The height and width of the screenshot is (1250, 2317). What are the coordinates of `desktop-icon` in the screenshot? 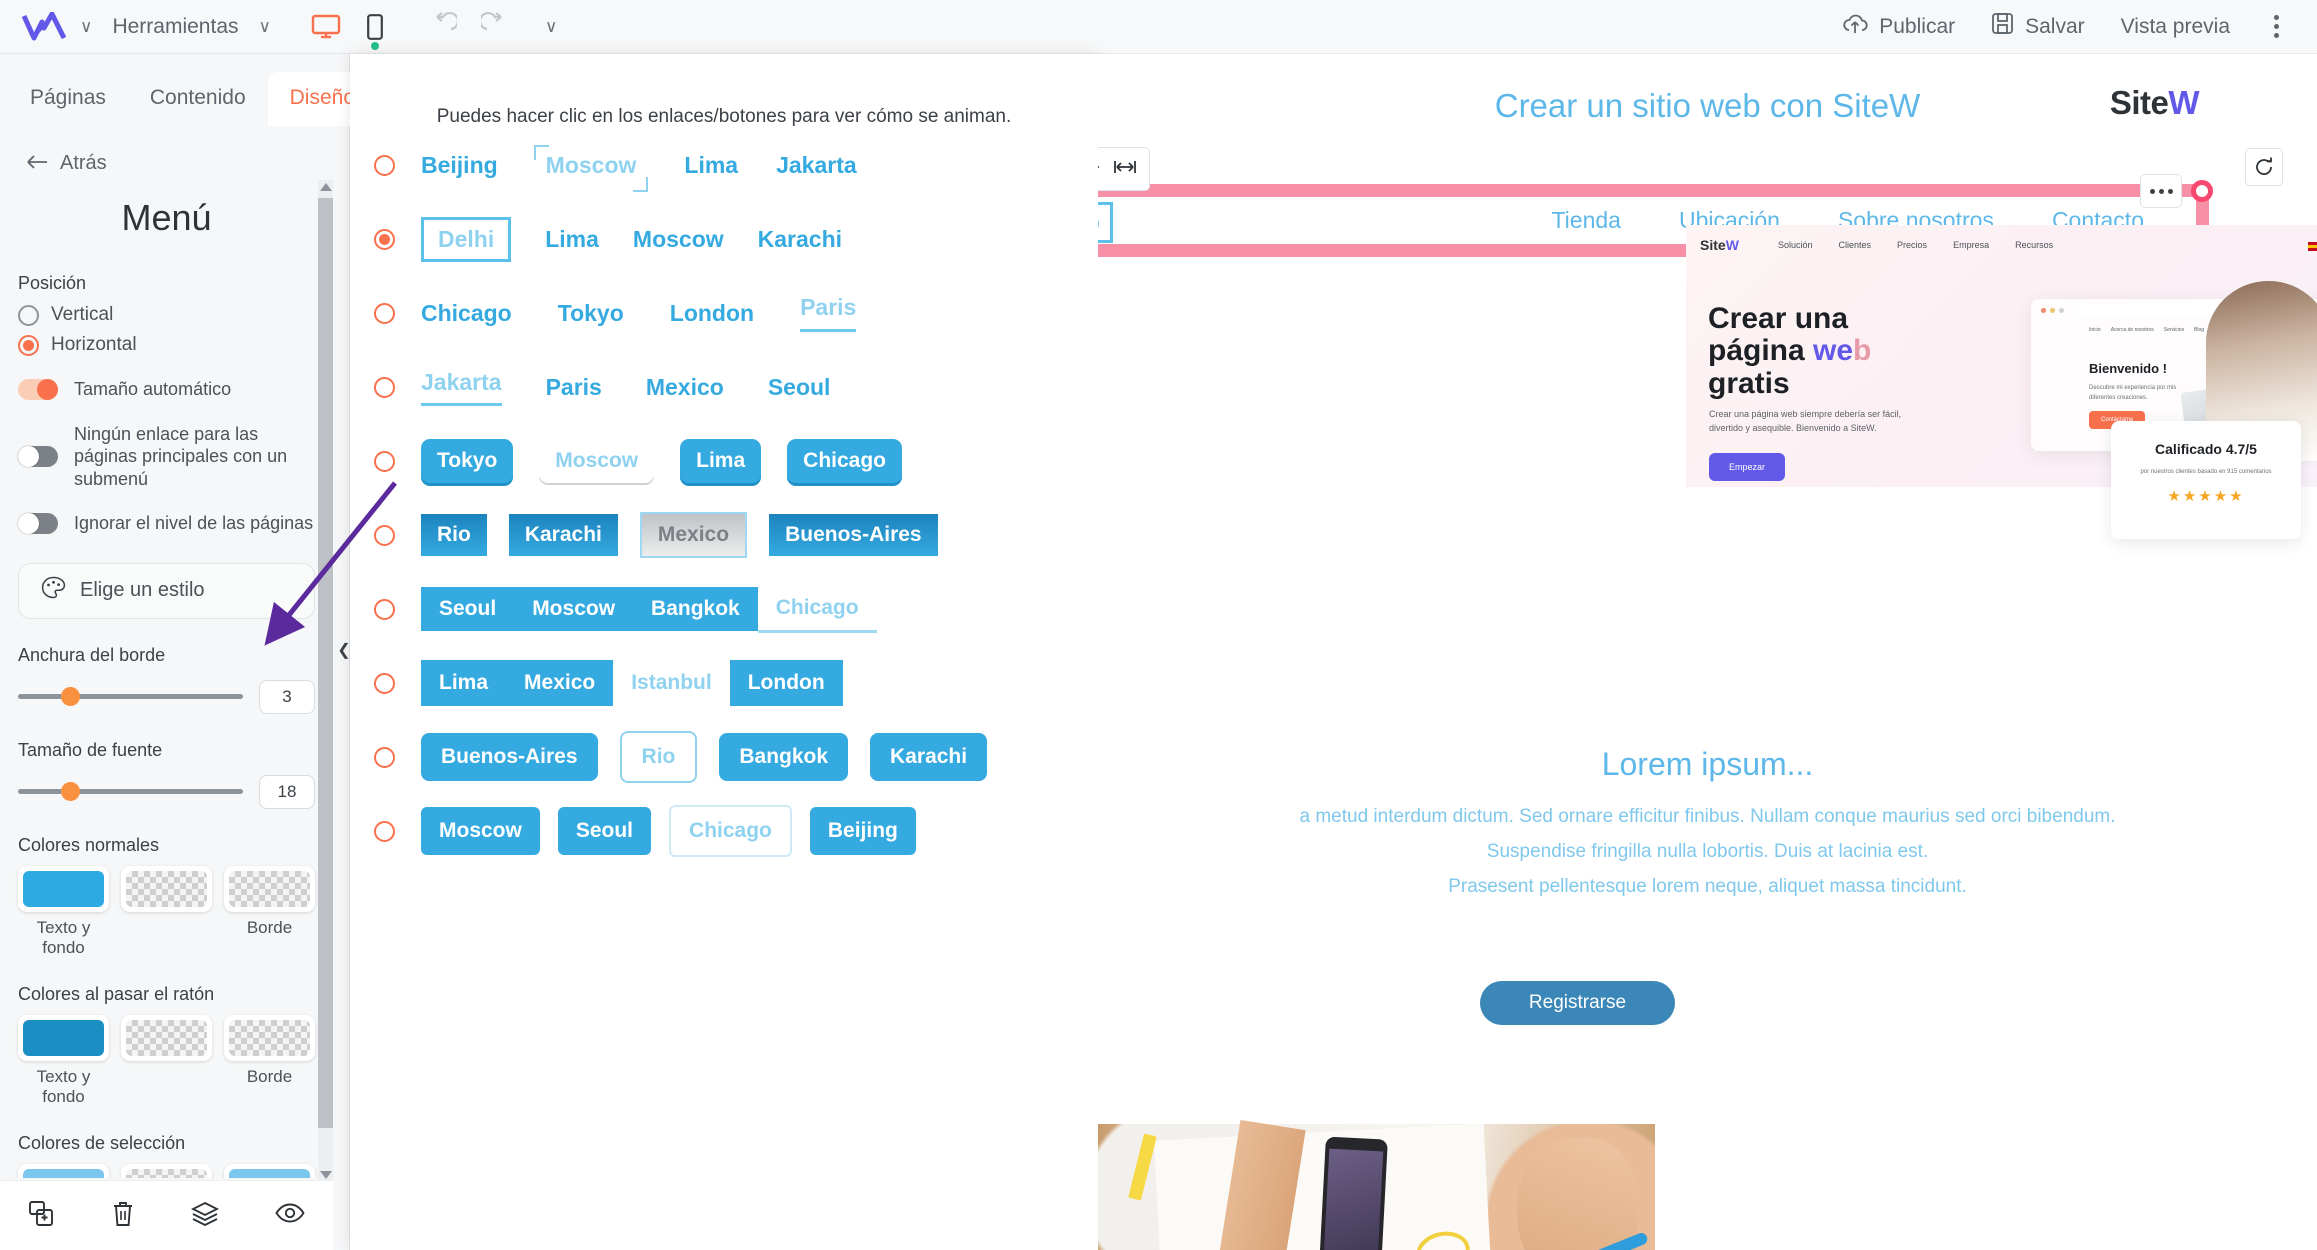 It's located at (326, 27).